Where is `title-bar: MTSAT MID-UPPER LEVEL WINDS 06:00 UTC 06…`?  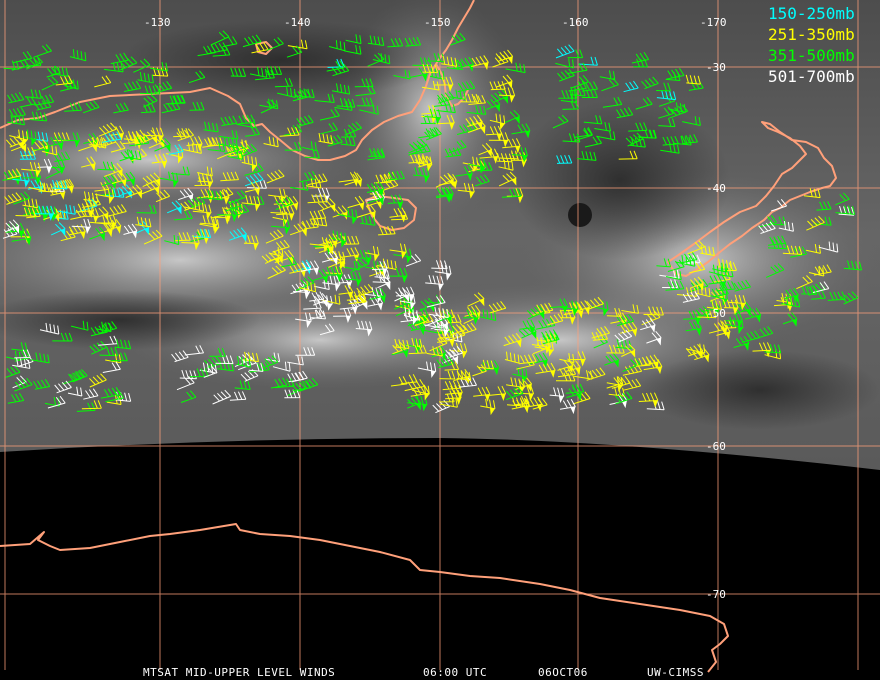
title-bar: MTSAT MID-UPPER LEVEL WINDS 06:00 UTC 06… is located at coordinates (423, 672).